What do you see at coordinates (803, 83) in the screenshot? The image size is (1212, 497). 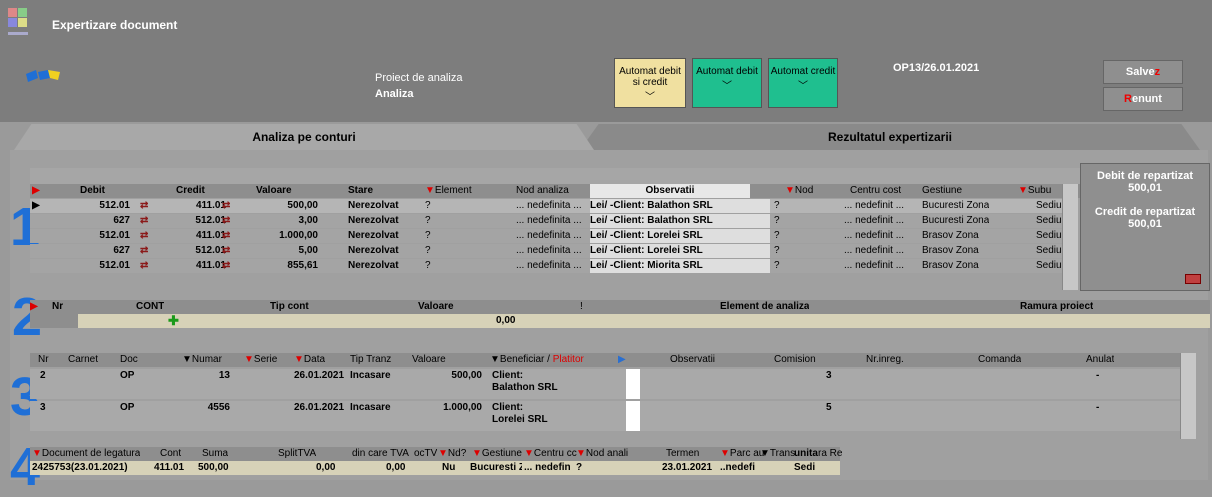 I see `auto-credit-button: Automat credit ﹀` at bounding box center [803, 83].